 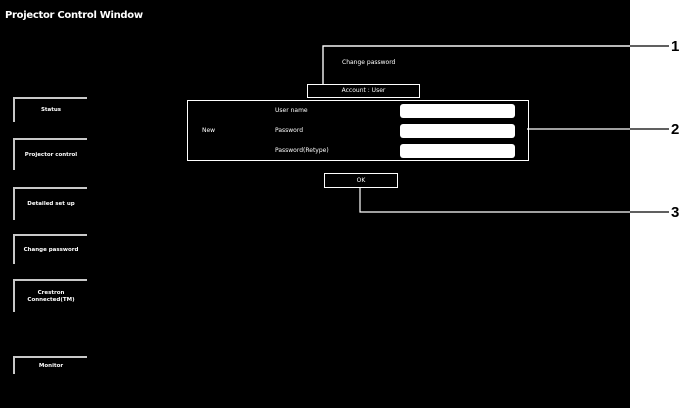 I want to click on callout-1: 1, so click(x=675, y=46).